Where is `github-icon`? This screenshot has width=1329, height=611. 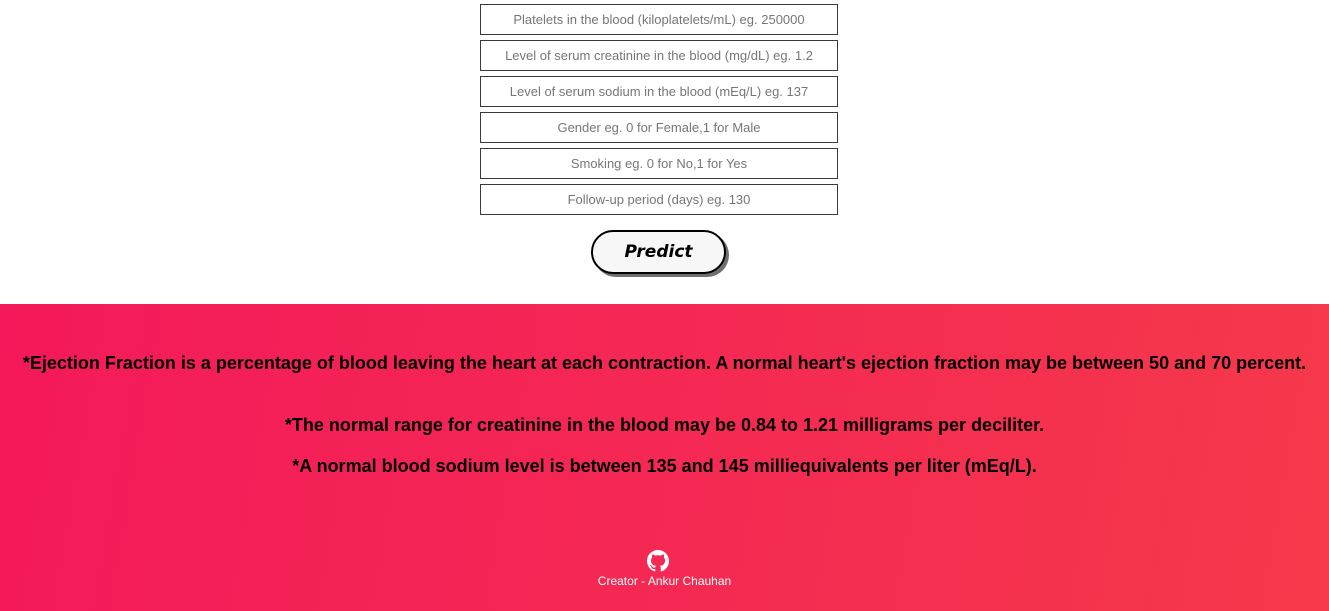 github-icon is located at coordinates (658, 561).